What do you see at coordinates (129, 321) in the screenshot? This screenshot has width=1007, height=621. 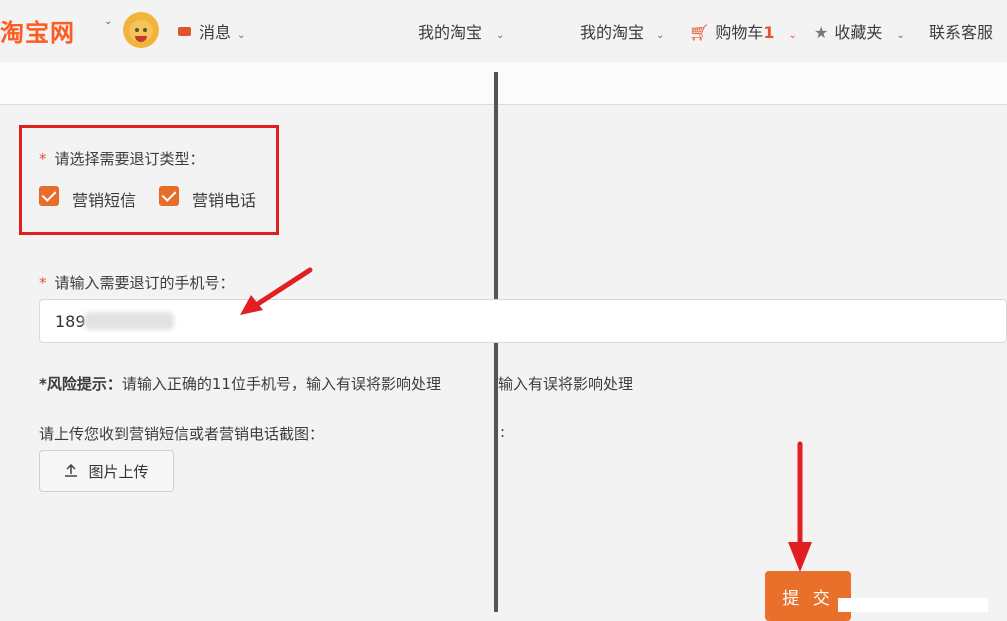 I see `phone-redaction-blur` at bounding box center [129, 321].